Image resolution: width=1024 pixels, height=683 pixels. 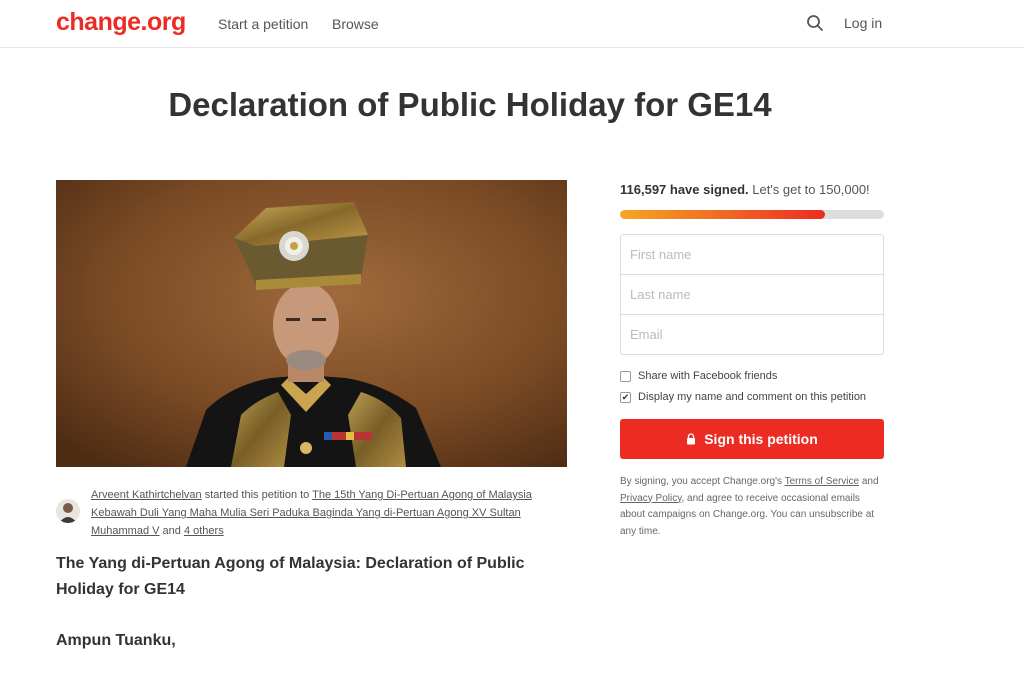 I want to click on lock-icon, so click(x=691, y=439).